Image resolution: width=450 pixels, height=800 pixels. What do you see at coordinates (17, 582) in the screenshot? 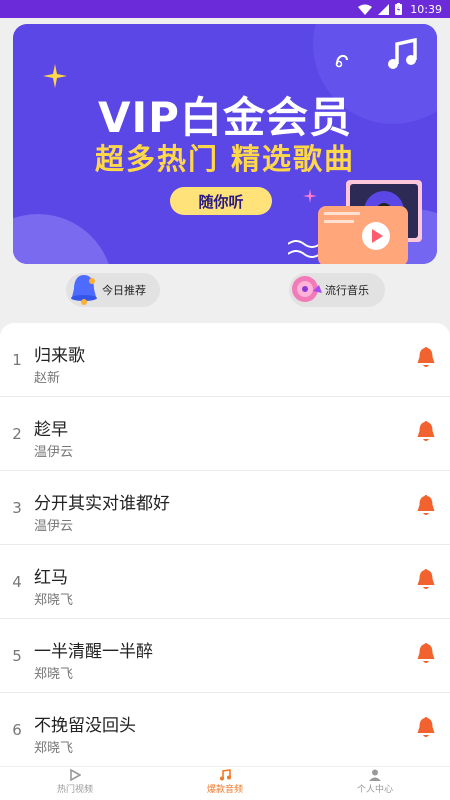
I see `song-number: 4` at bounding box center [17, 582].